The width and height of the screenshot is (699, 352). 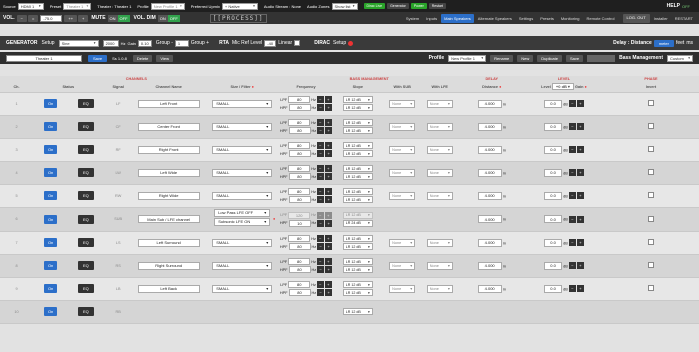 I want to click on dirac-live-badge: Dirac Live, so click(x=374, y=6).